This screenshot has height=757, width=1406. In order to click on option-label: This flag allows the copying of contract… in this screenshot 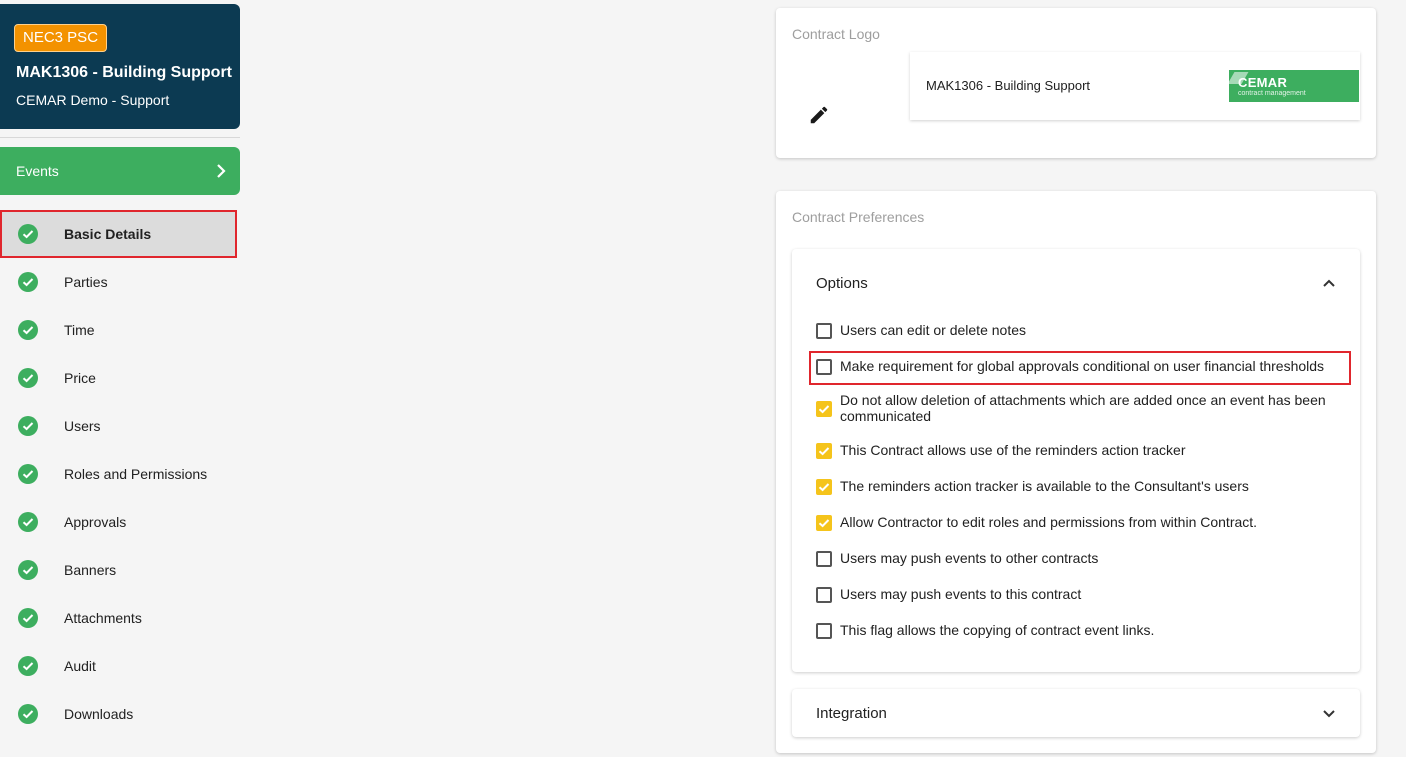, I will do `click(997, 630)`.